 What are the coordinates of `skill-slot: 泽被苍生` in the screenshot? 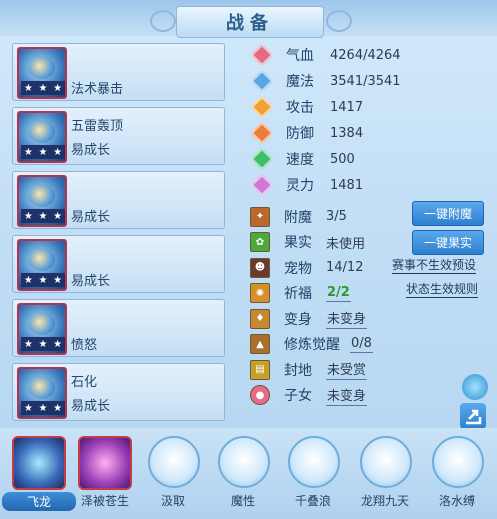 It's located at (105, 476).